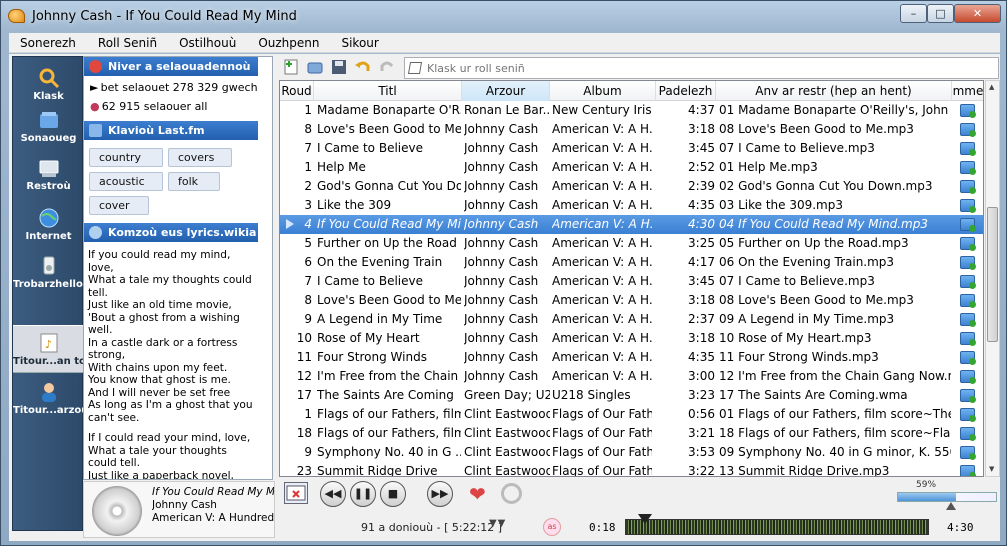 This screenshot has width=1007, height=546. Describe the element at coordinates (940, 13) in the screenshot. I see `maximize-button: □` at that location.